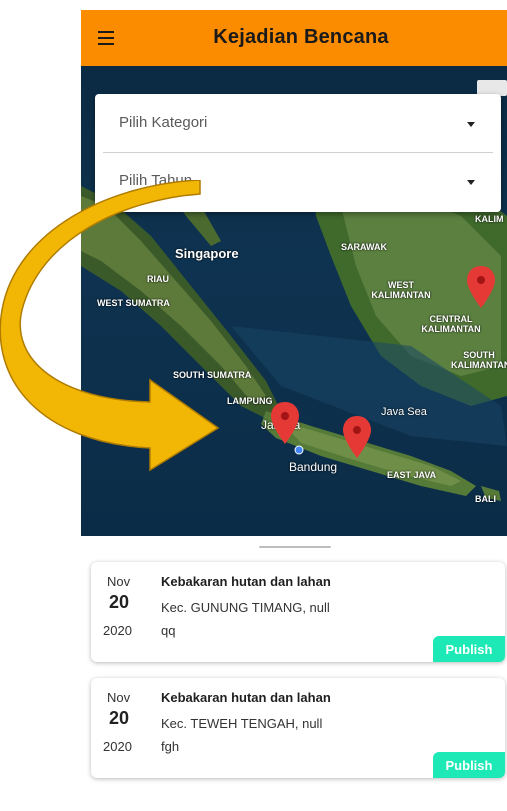  Describe the element at coordinates (451, 324) in the screenshot. I see `map-label: CENTRAL KALIMANTAN` at that location.